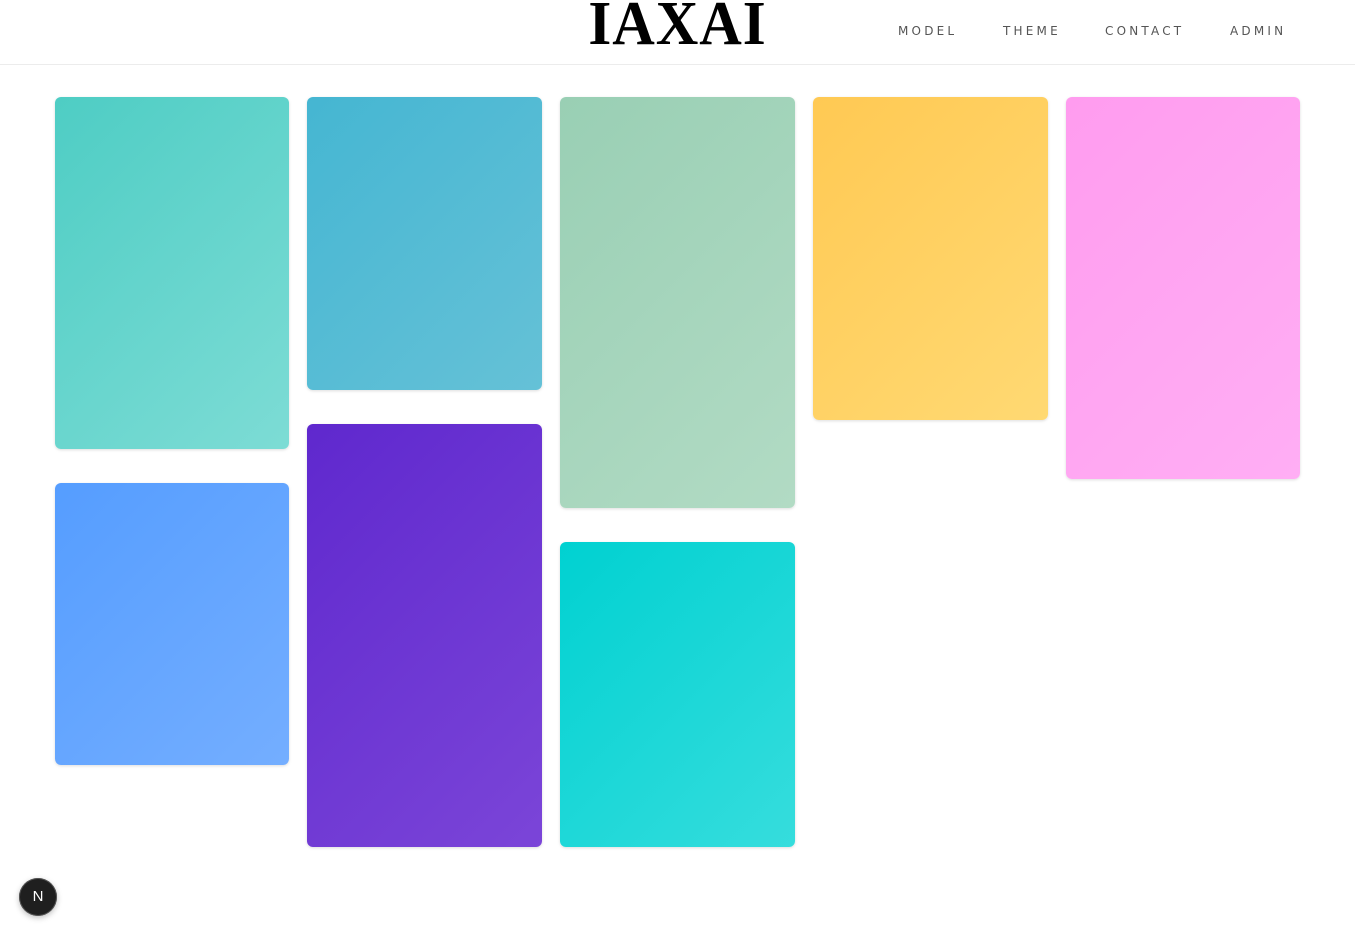 The width and height of the screenshot is (1355, 935). I want to click on nav-admin: ADMIN, so click(1258, 31).